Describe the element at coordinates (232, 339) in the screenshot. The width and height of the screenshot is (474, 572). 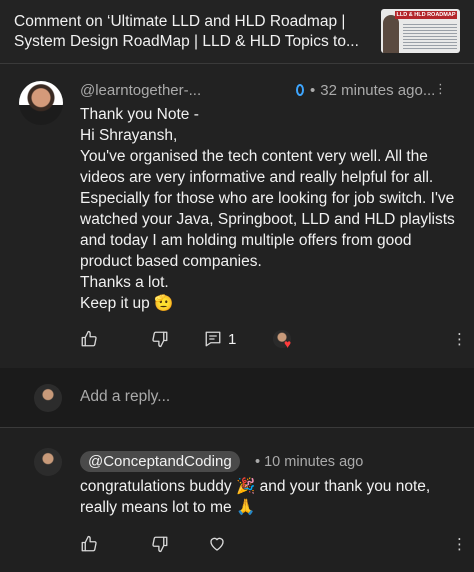
I see `reply-count: 1` at that location.